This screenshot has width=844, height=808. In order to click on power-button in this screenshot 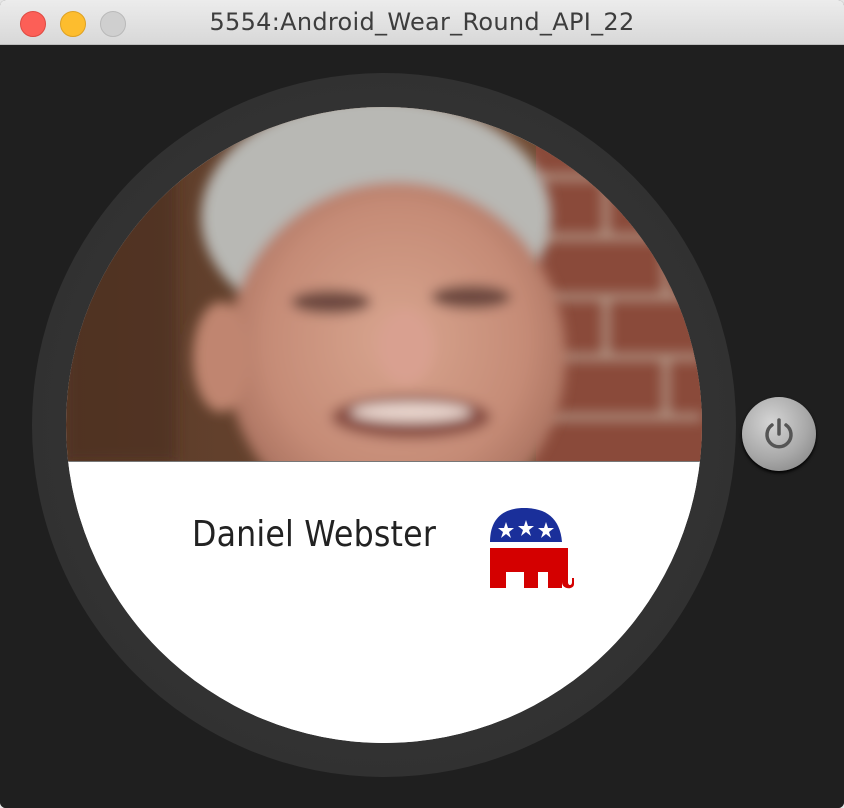, I will do `click(779, 434)`.